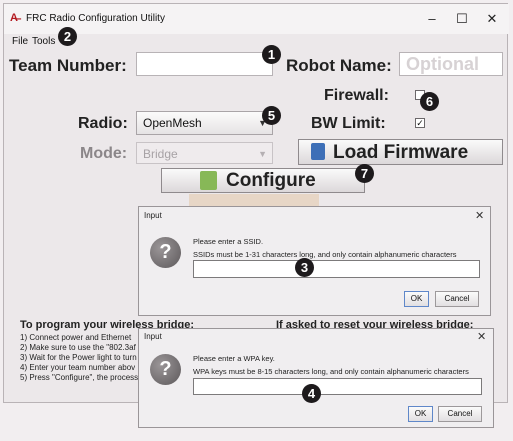  I want to click on instruction-step: 3) Wait for the Power light to turn, so click(78, 357).